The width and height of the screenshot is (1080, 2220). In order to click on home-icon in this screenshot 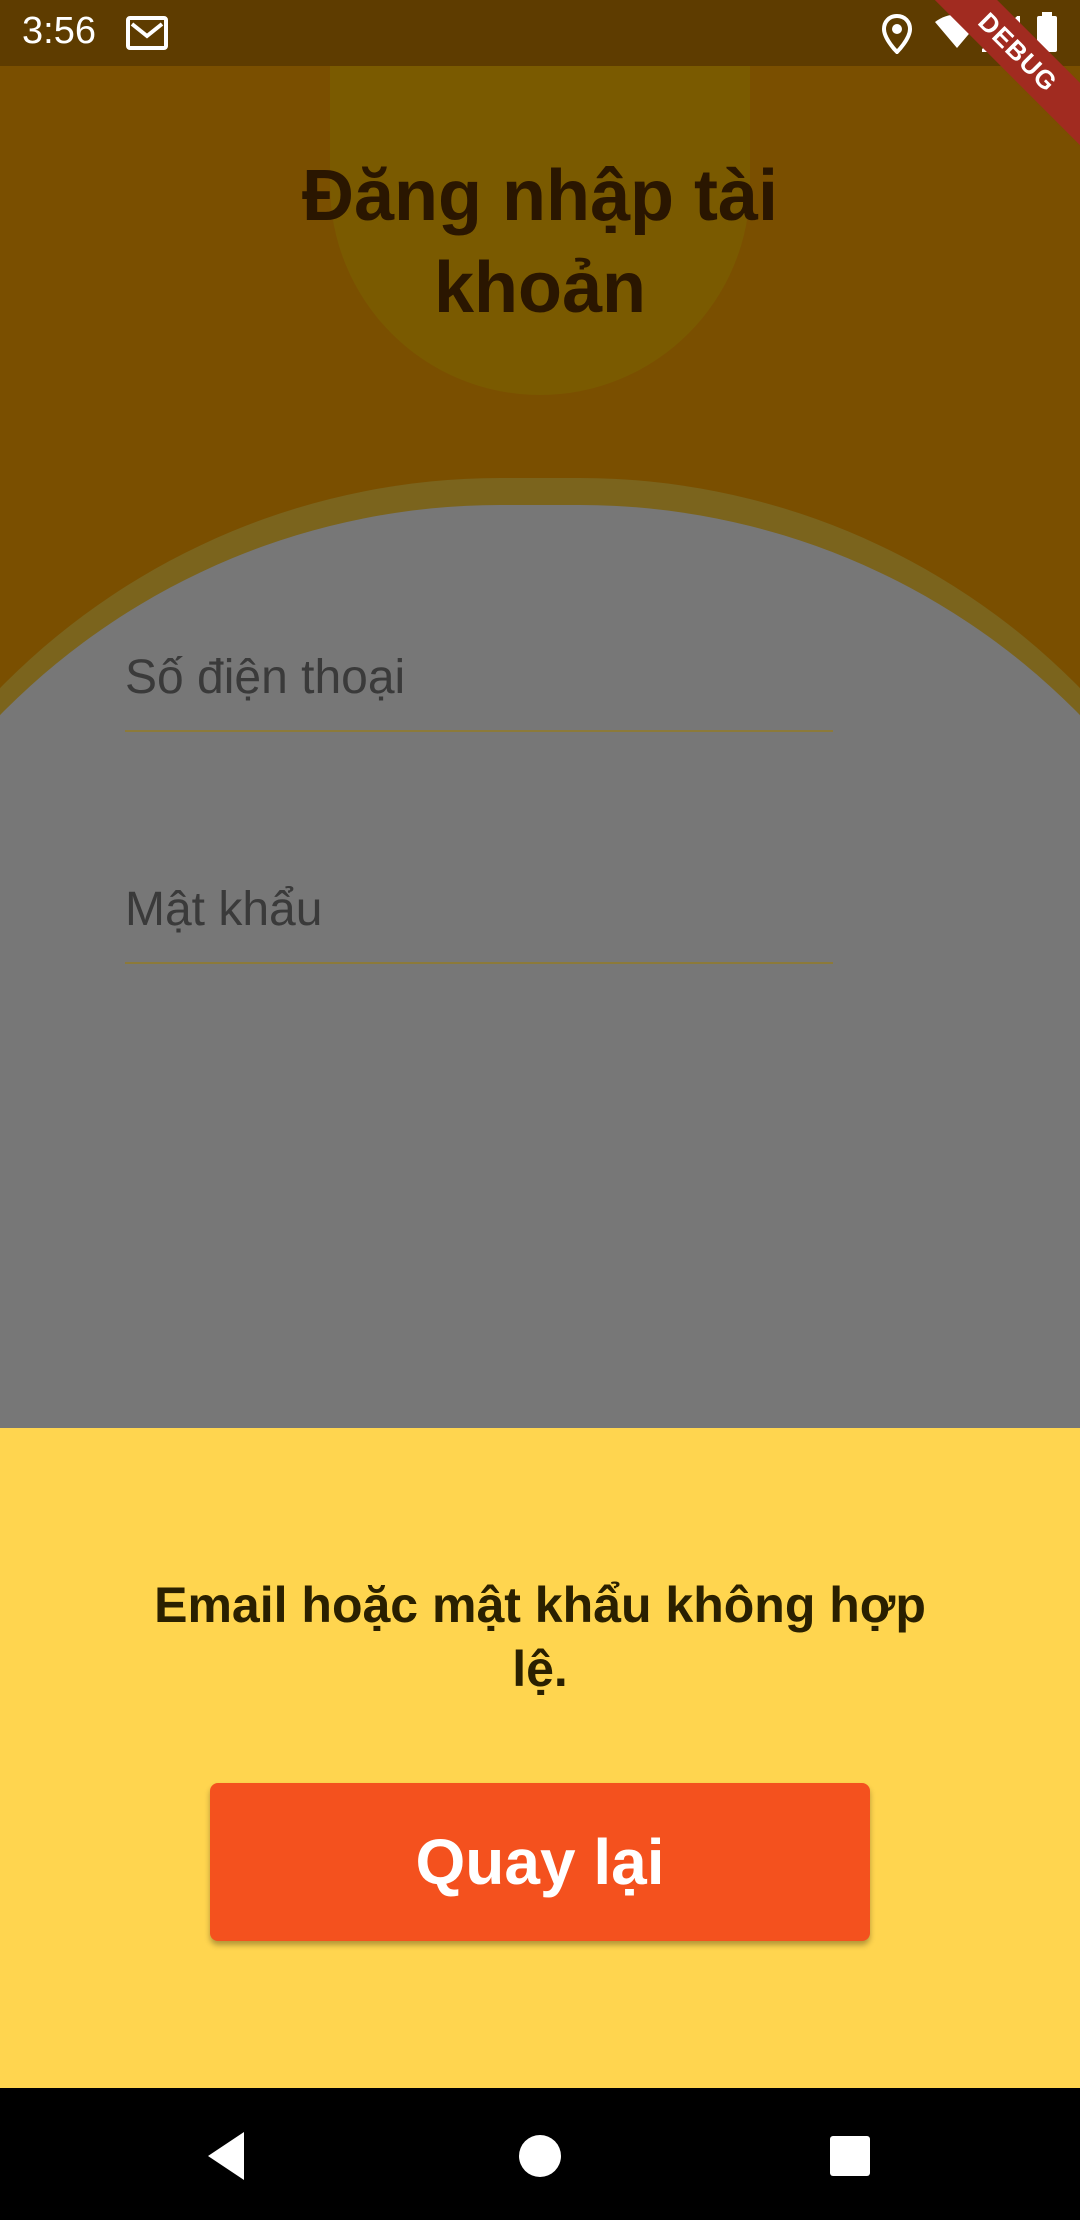, I will do `click(540, 2156)`.